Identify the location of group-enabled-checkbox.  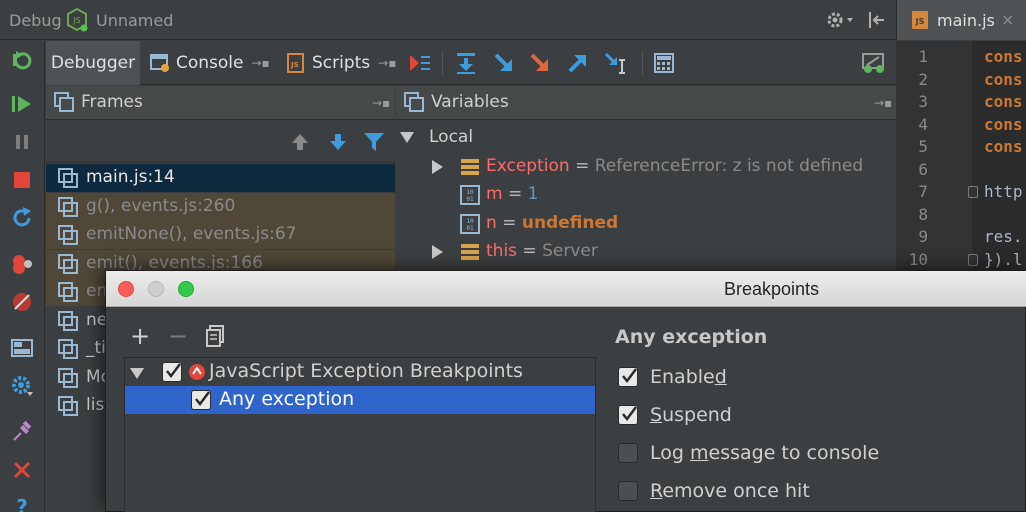
(172, 372).